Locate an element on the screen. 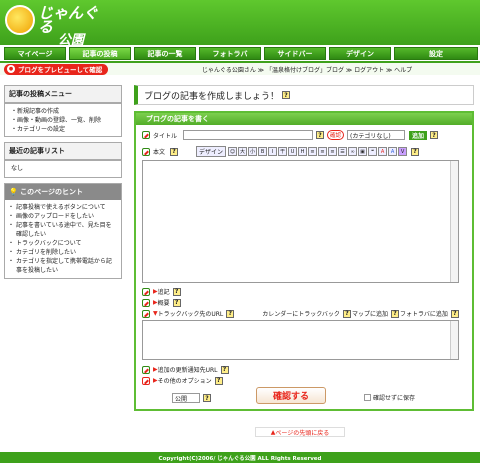  publish-row: 公開 ? is located at coordinates (191, 398).